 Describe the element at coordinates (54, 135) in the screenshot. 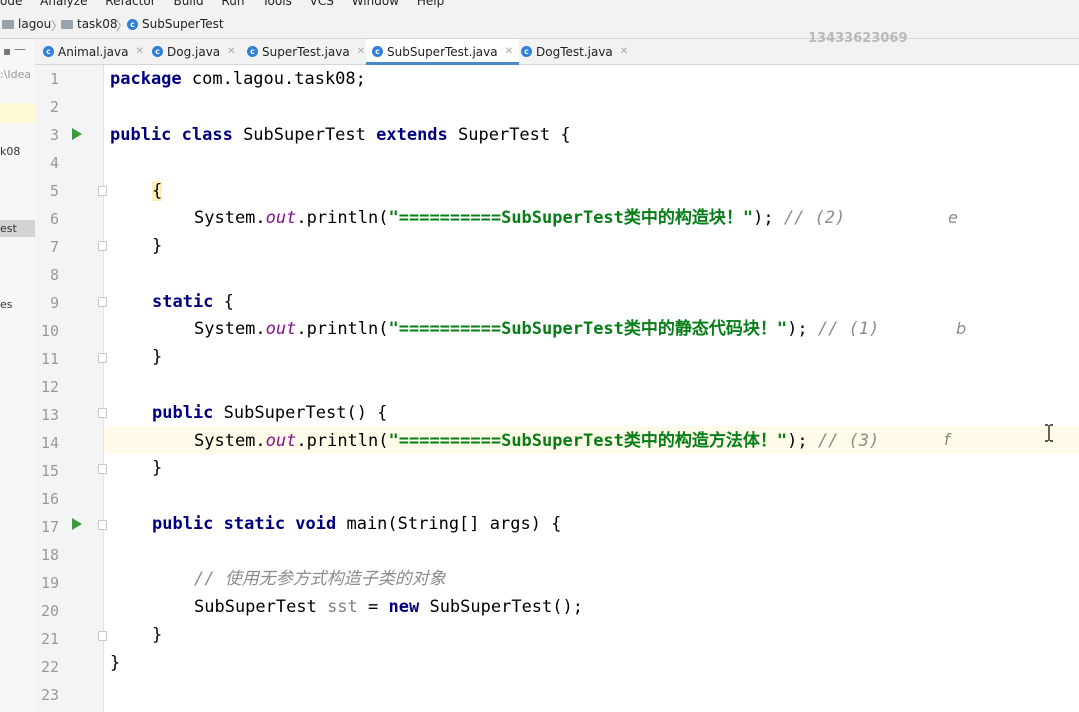

I see `line-number: 3` at that location.